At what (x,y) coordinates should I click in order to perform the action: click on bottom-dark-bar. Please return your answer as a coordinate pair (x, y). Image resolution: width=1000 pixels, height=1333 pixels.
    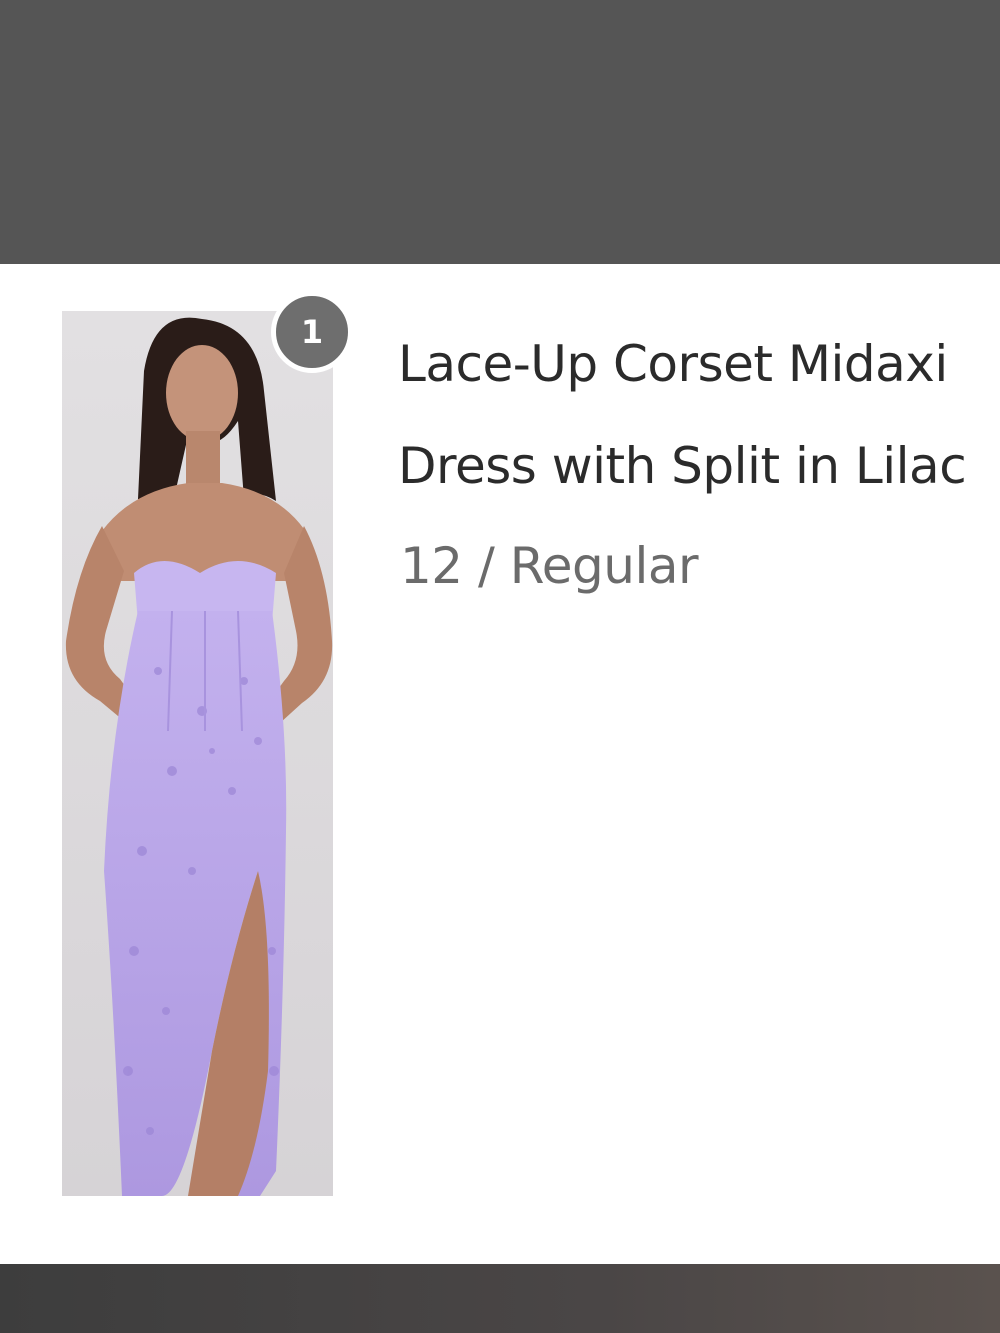
    Looking at the image, I should click on (500, 1298).